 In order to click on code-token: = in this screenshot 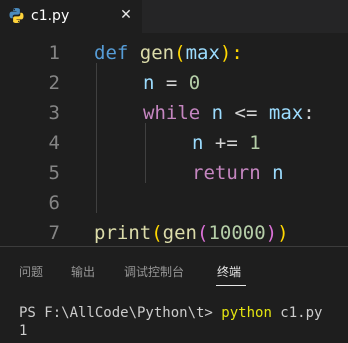, I will do `click(171, 83)`.